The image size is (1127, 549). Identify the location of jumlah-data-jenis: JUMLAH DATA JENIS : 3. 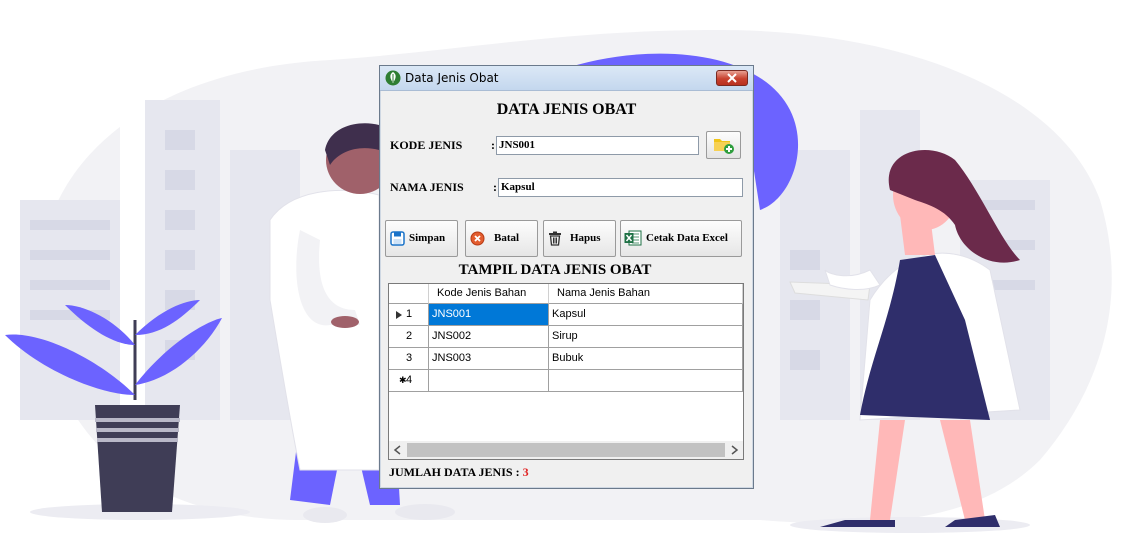
(459, 472).